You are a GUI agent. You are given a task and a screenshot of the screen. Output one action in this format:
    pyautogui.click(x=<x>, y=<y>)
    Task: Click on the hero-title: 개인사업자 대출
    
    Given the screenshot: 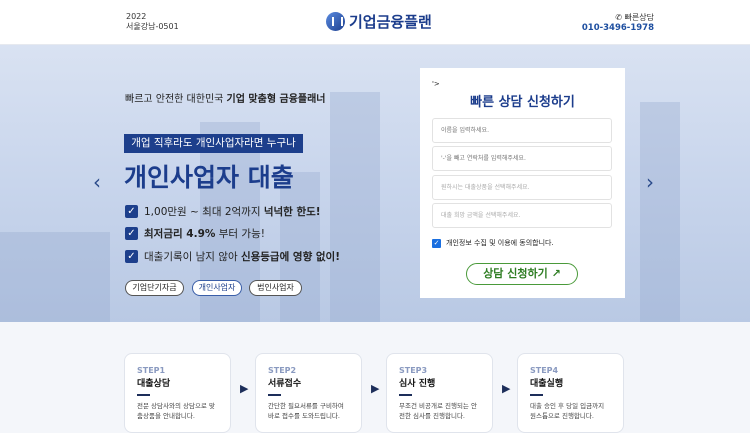 What is the action you would take?
    pyautogui.click(x=209, y=177)
    